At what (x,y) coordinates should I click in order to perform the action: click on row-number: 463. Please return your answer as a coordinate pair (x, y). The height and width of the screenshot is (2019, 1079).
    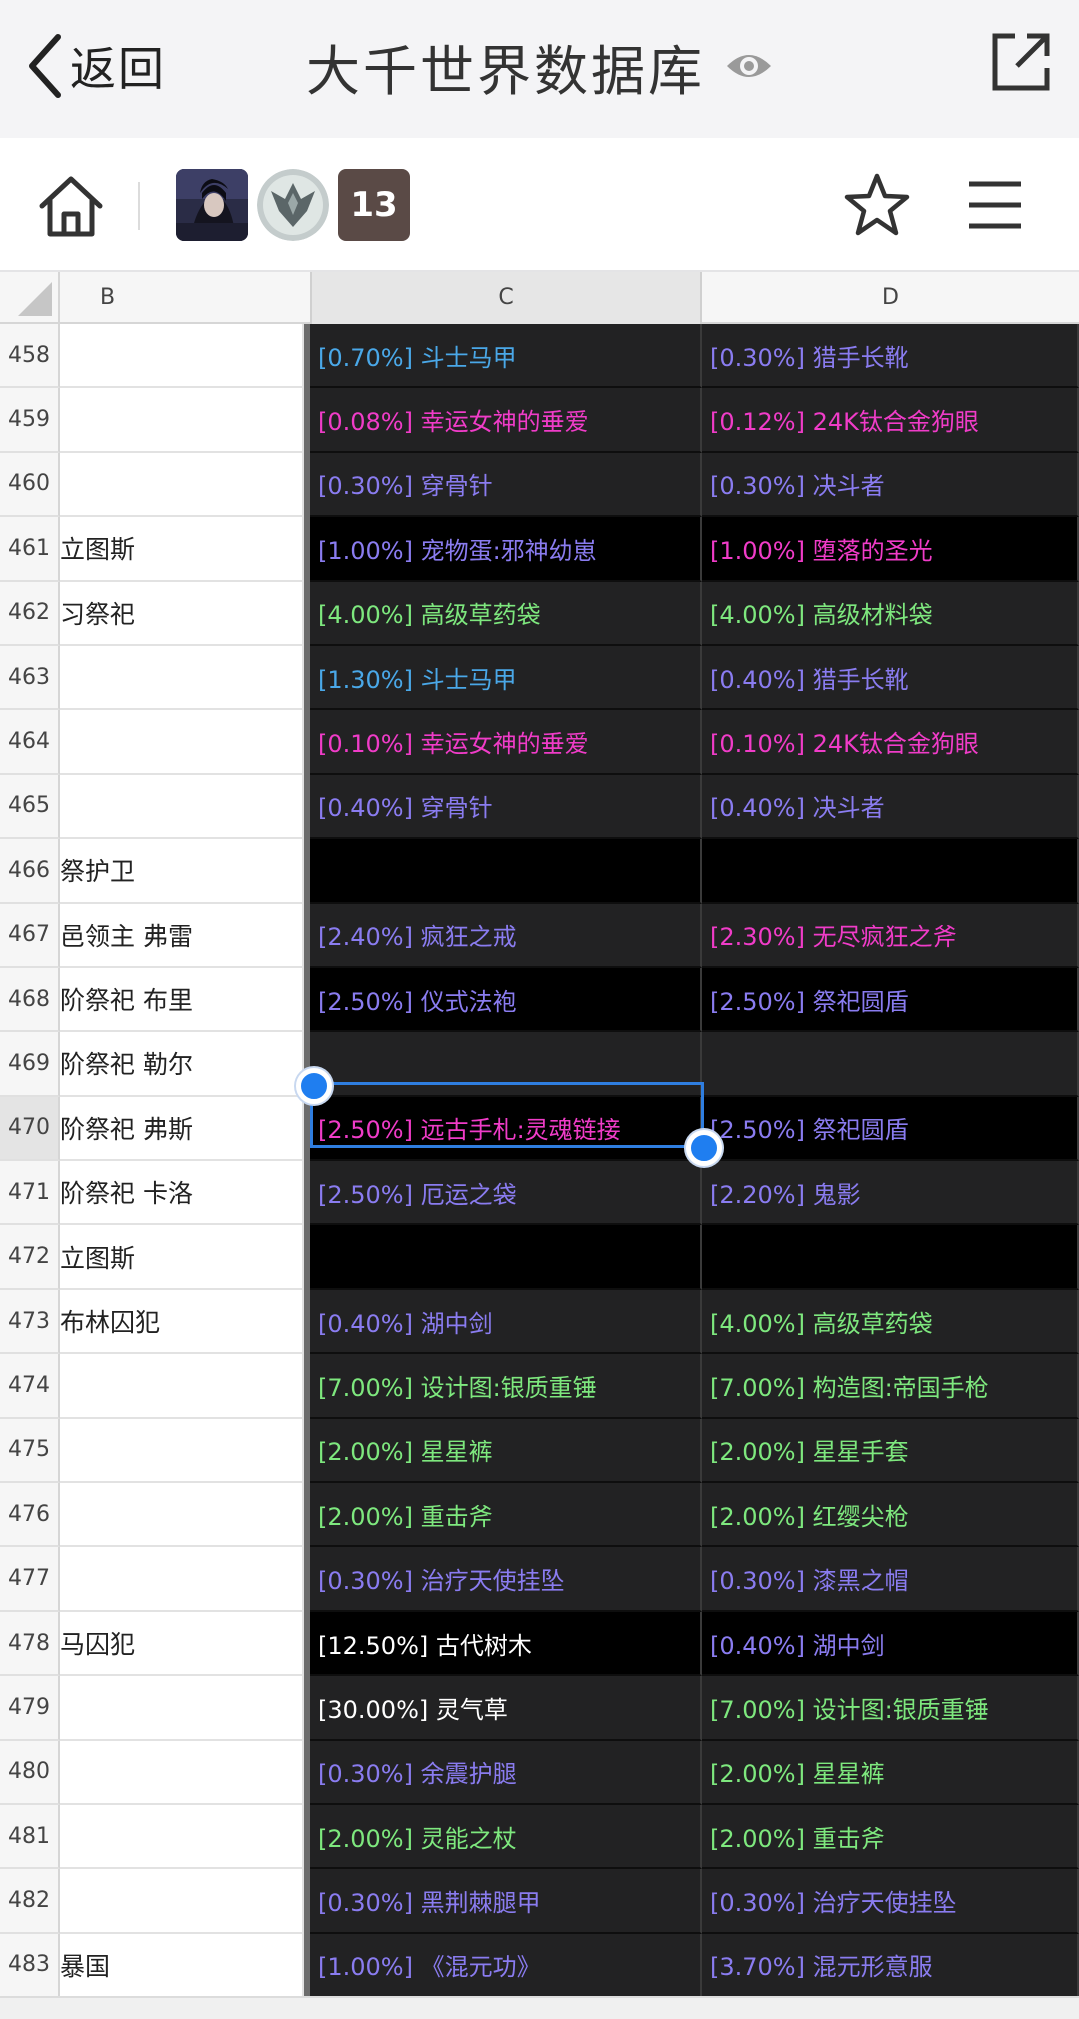
    Looking at the image, I should click on (30, 678).